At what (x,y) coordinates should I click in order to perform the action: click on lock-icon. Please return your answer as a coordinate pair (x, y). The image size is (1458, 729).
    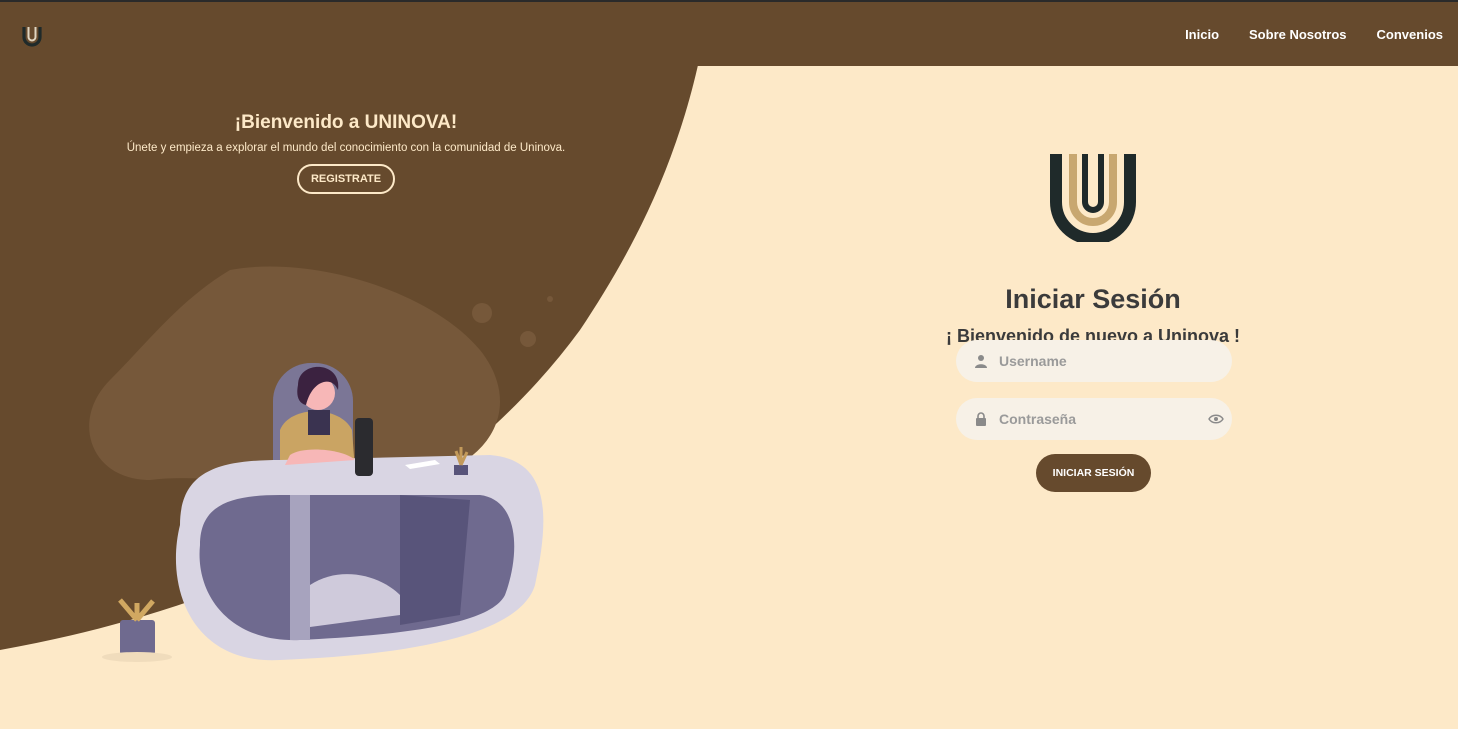
    Looking at the image, I should click on (981, 419).